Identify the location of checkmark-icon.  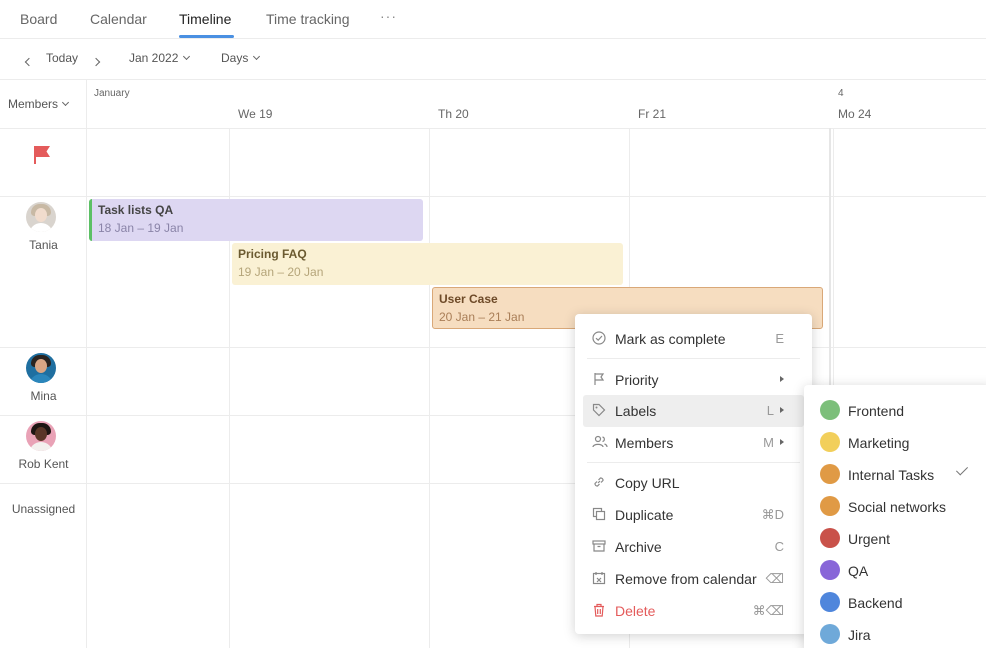
(962, 469).